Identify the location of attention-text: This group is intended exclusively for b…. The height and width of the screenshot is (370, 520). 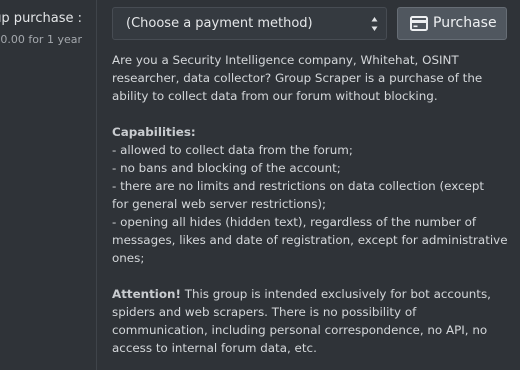
(335, 294).